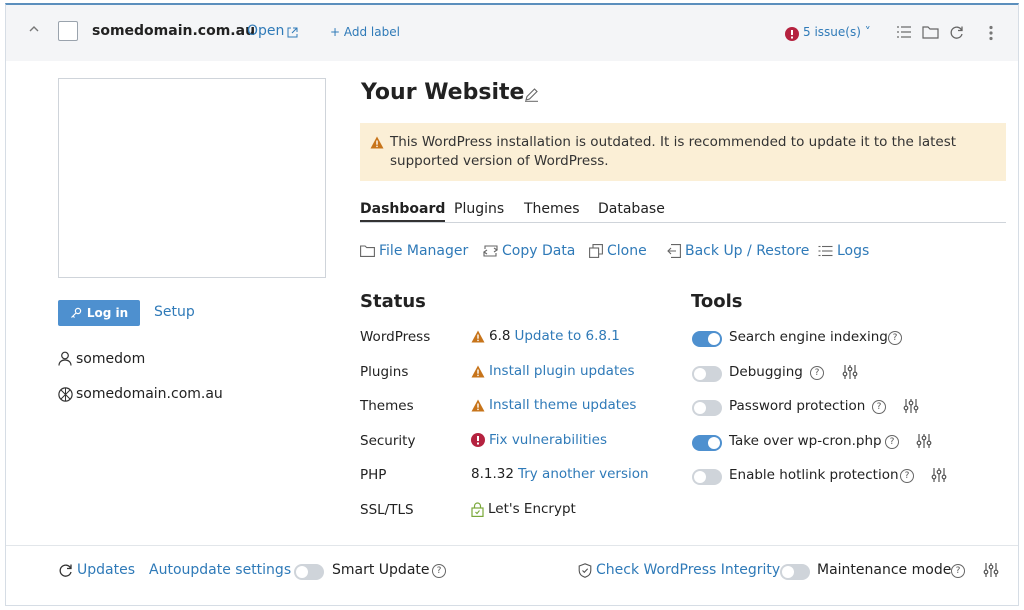 The height and width of the screenshot is (610, 1024). What do you see at coordinates (388, 441) in the screenshot?
I see `status-label-security: Security` at bounding box center [388, 441].